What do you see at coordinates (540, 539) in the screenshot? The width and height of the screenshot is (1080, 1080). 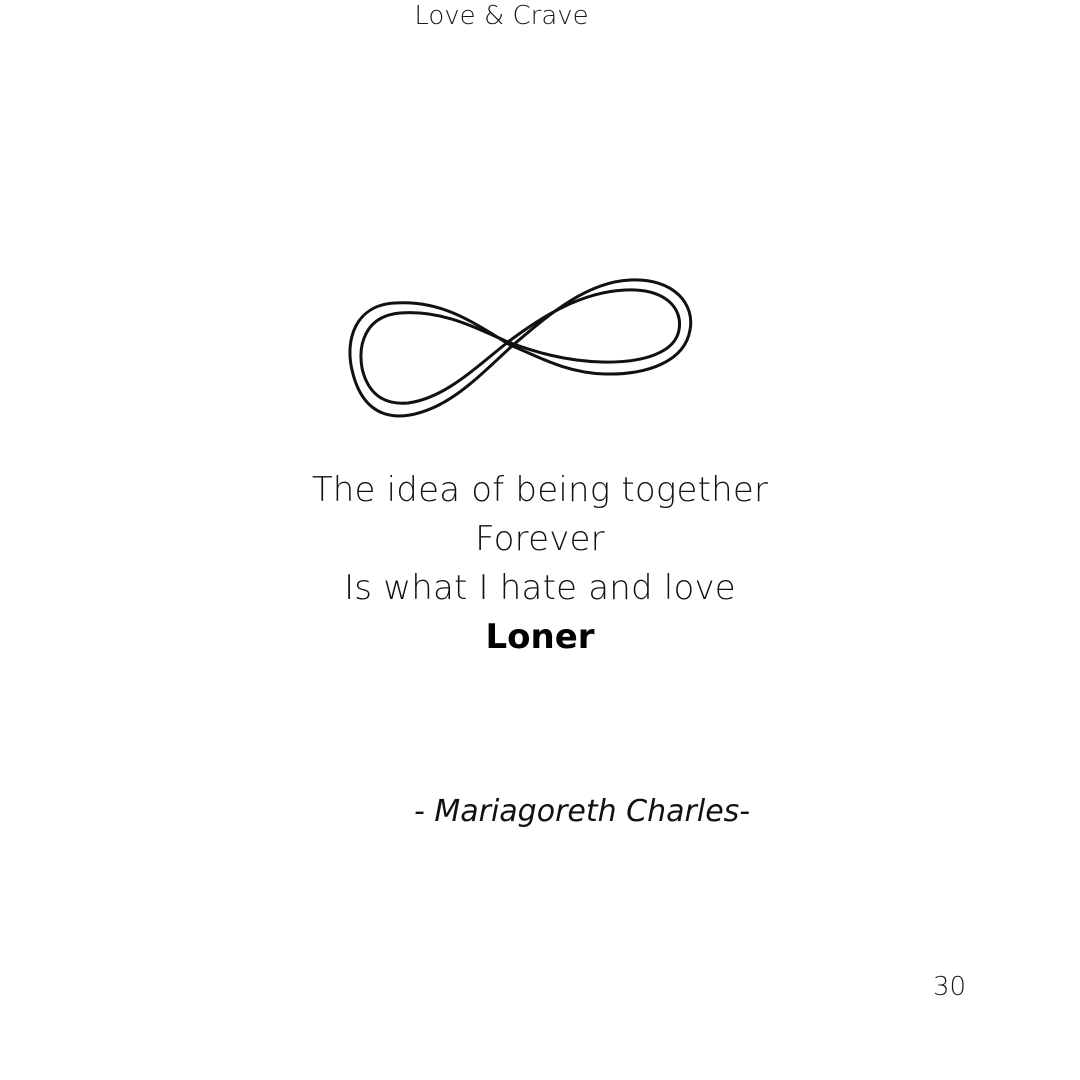 I see `poem-line: Forever` at bounding box center [540, 539].